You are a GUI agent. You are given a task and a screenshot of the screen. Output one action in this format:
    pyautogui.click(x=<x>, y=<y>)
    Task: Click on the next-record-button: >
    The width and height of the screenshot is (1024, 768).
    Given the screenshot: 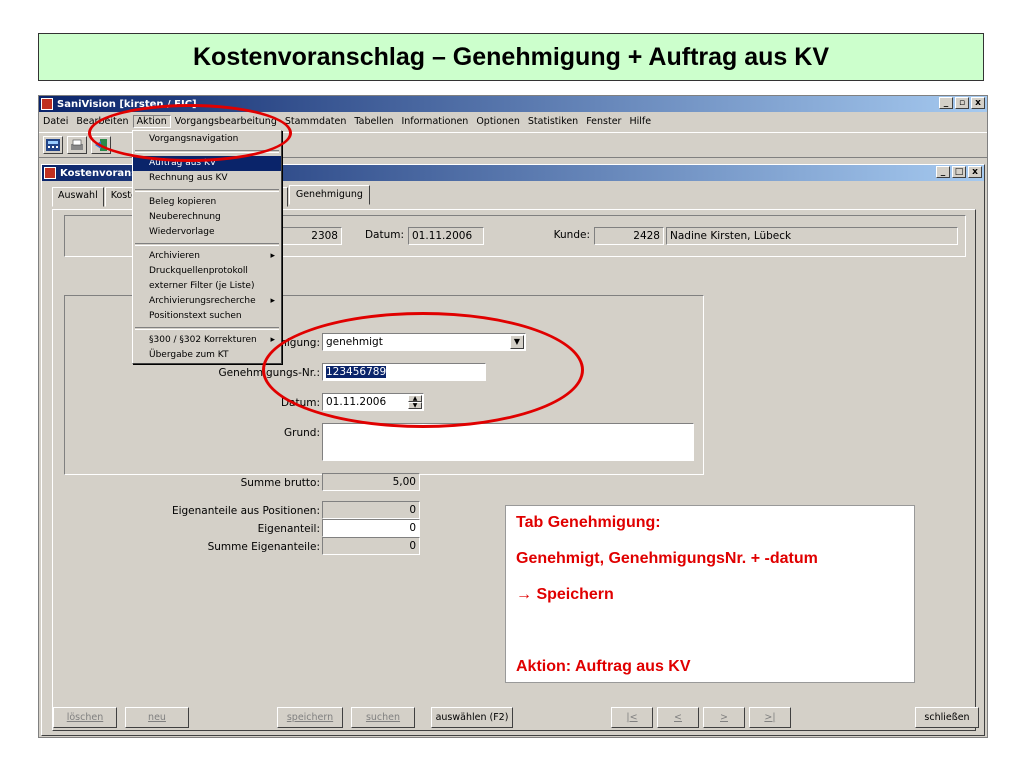 What is the action you would take?
    pyautogui.click(x=724, y=717)
    